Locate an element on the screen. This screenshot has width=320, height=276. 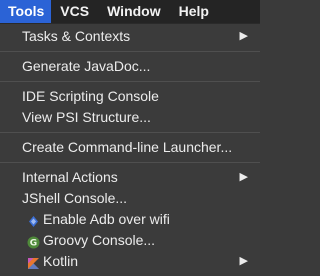
svg-text: G is located at coordinates (33, 244).